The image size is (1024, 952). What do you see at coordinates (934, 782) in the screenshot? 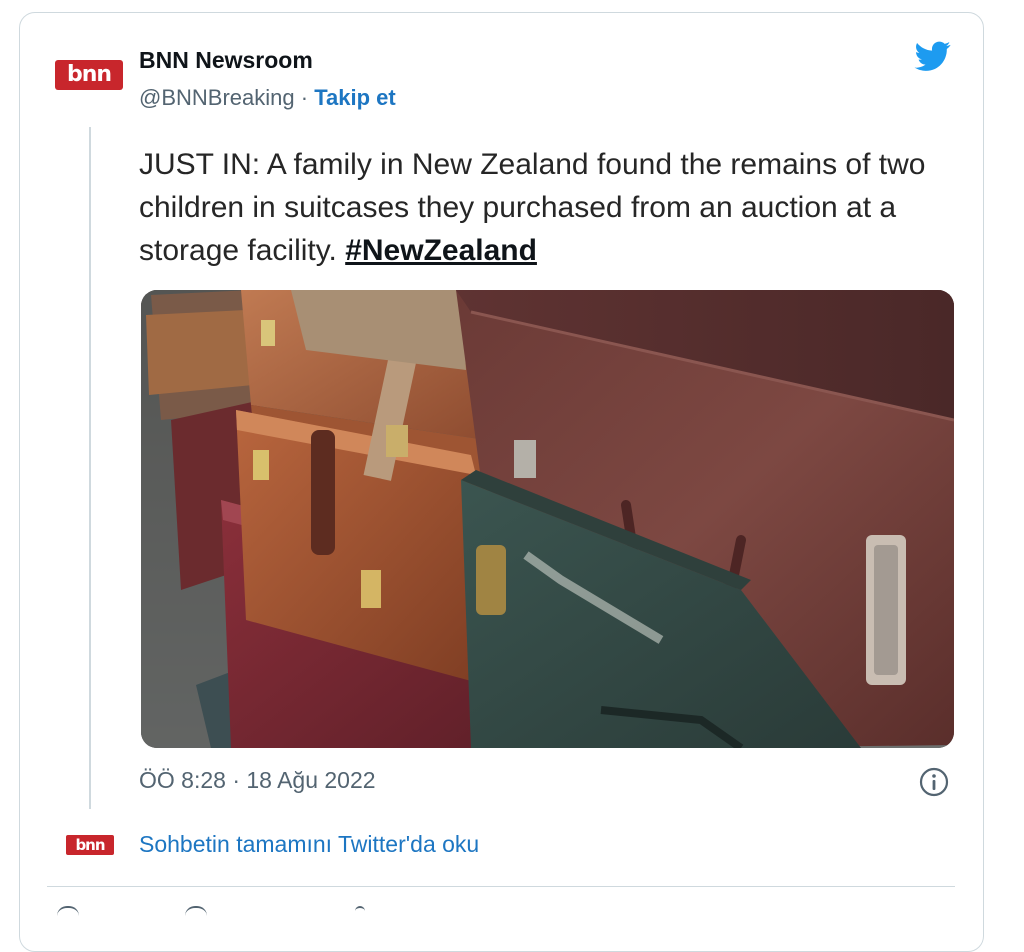
I see `info-icon` at bounding box center [934, 782].